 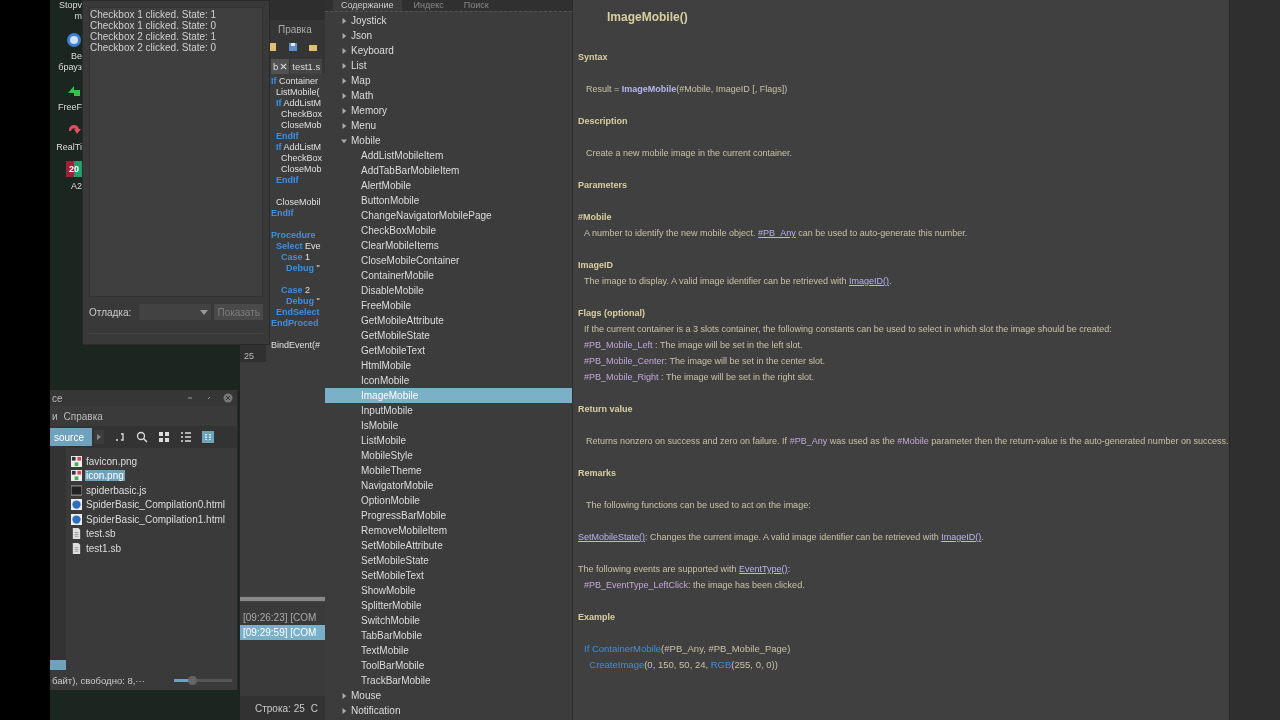 What do you see at coordinates (448, 350) in the screenshot?
I see `tree-item: GetMobileText` at bounding box center [448, 350].